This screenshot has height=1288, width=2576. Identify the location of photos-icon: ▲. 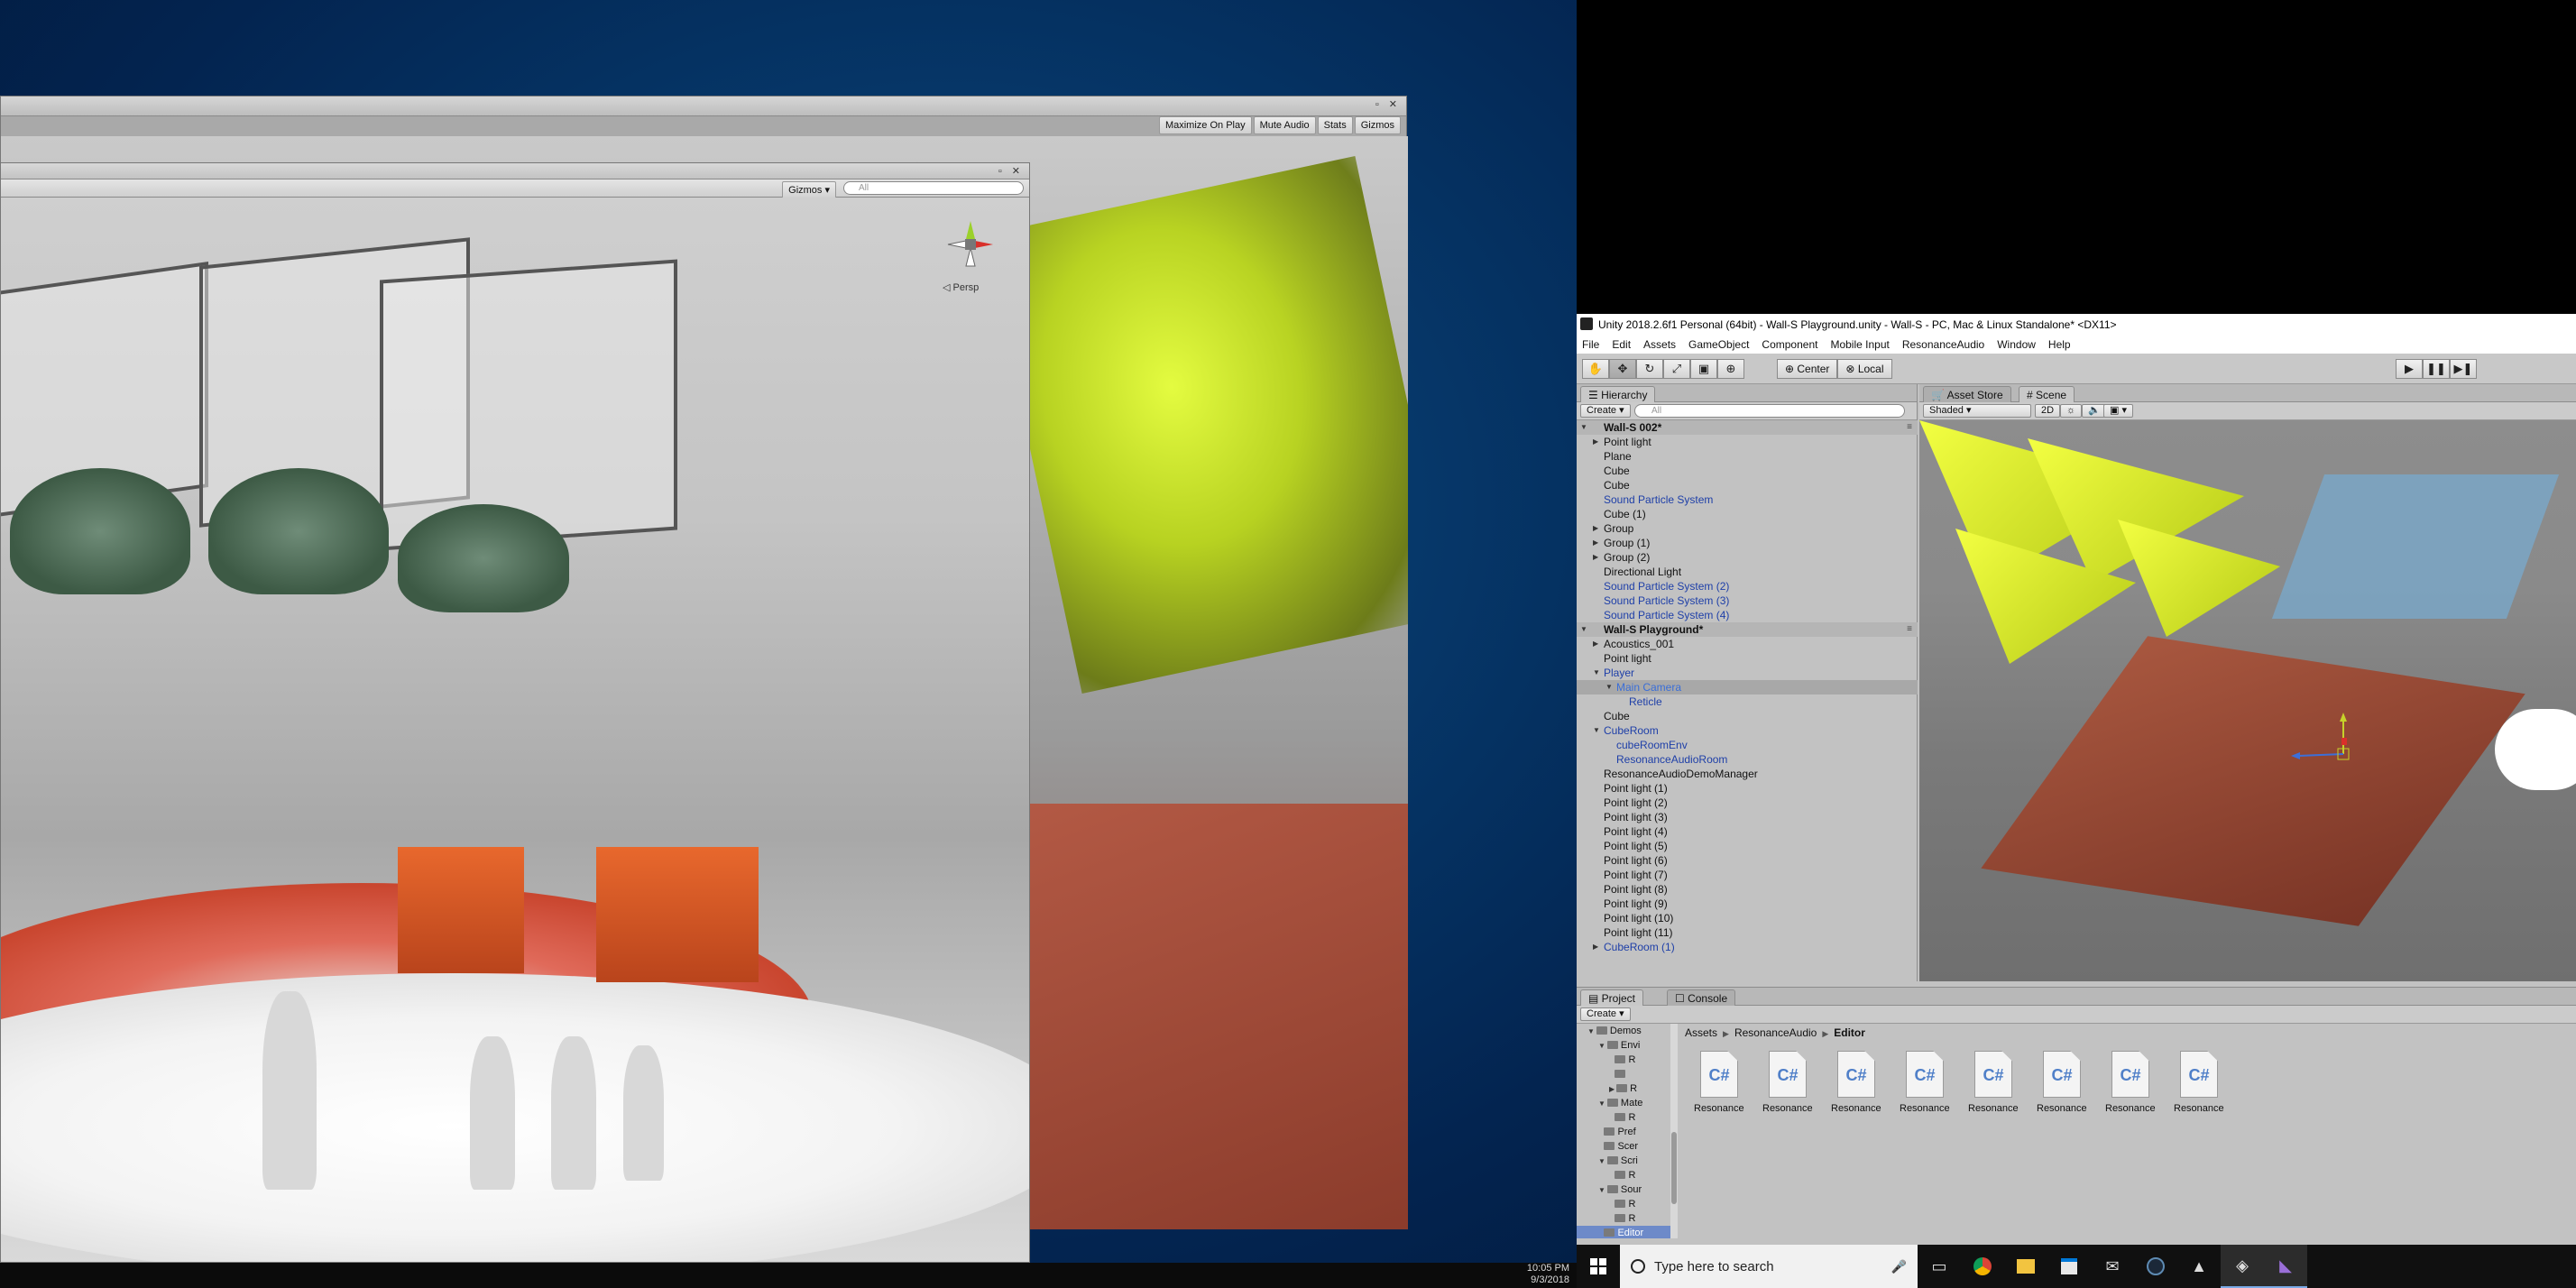
(2199, 1267).